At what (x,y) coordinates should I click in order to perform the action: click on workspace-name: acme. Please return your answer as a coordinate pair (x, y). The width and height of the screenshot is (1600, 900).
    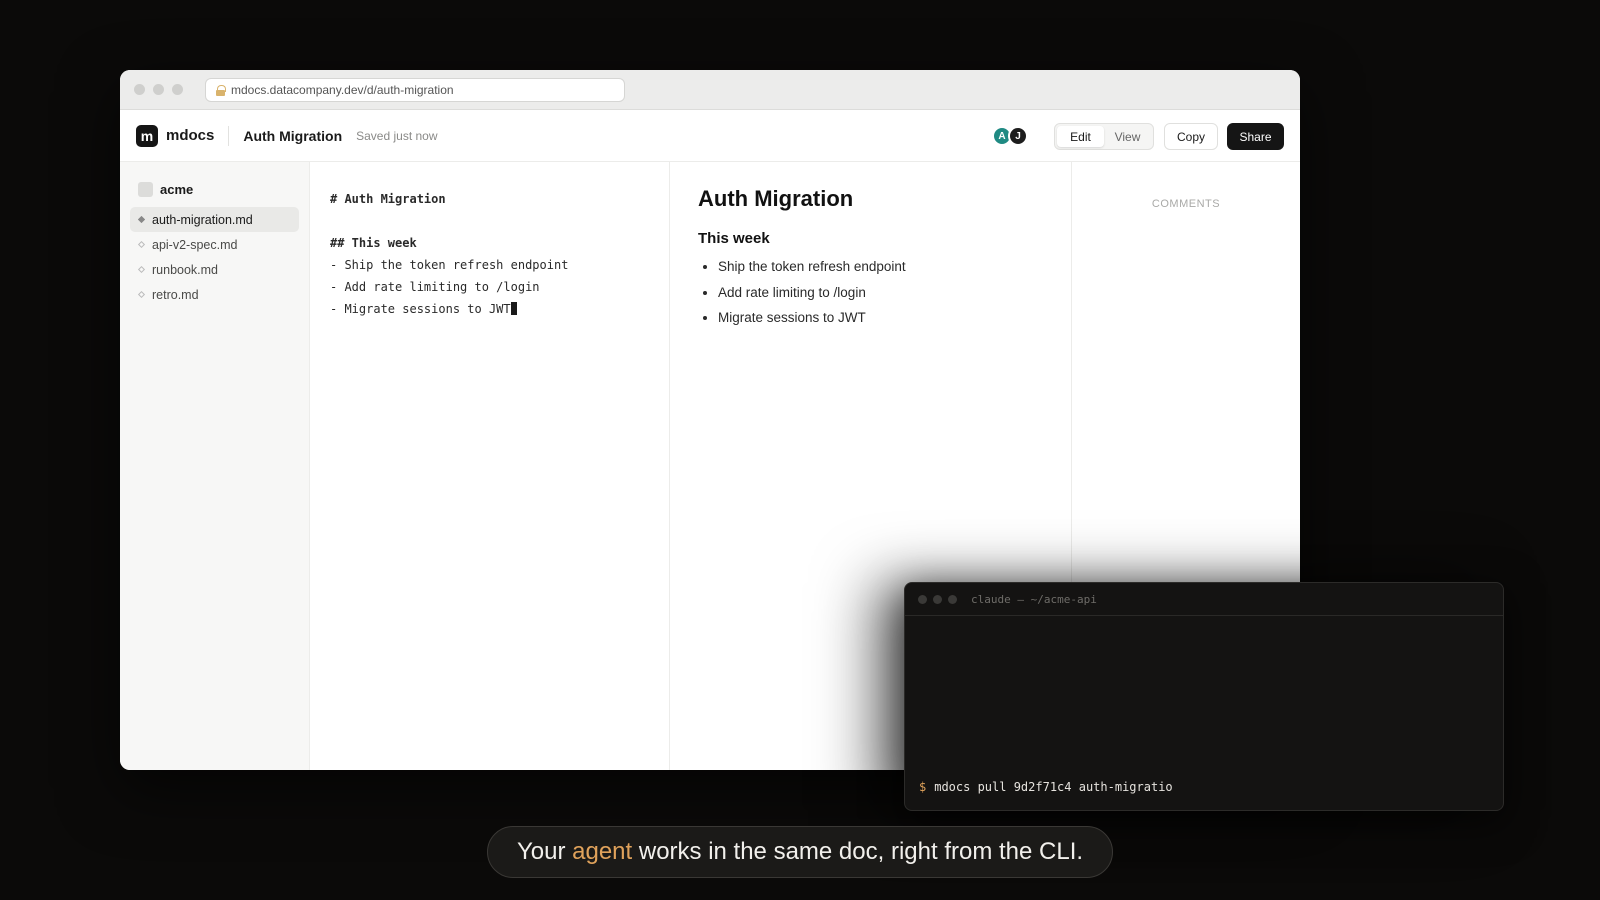
    Looking at the image, I should click on (177, 189).